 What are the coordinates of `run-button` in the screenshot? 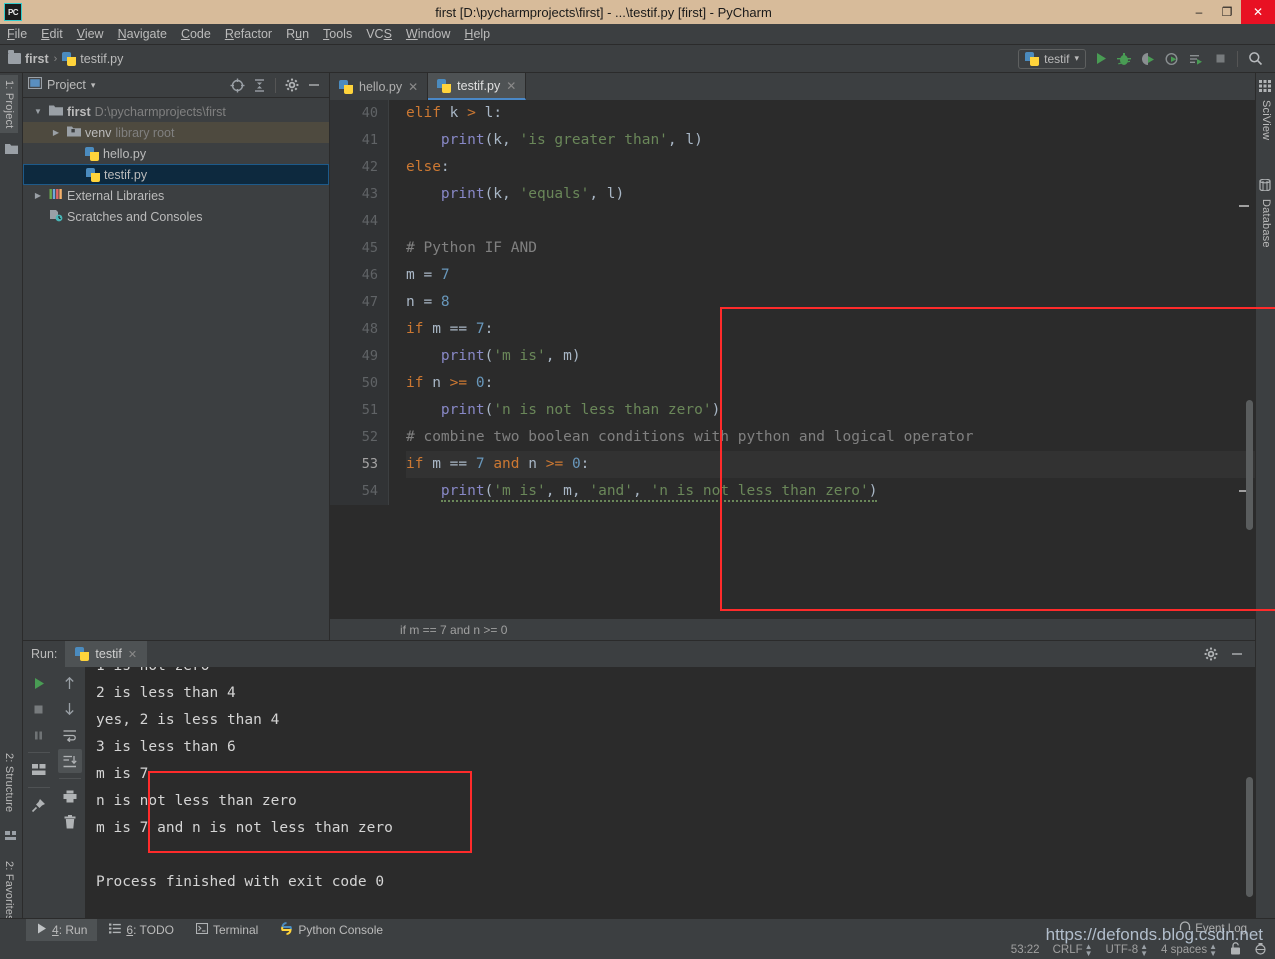 It's located at (1100, 59).